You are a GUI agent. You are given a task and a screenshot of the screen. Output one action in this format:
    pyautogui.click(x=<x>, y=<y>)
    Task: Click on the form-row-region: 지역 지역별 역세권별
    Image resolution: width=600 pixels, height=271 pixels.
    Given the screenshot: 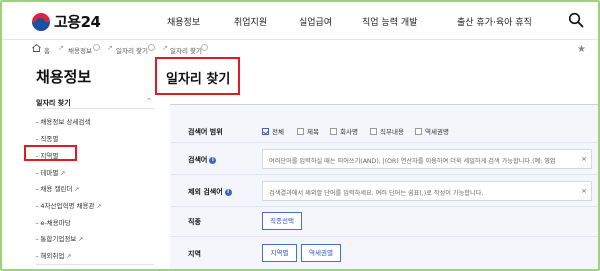 What is the action you would take?
    pyautogui.click(x=384, y=253)
    